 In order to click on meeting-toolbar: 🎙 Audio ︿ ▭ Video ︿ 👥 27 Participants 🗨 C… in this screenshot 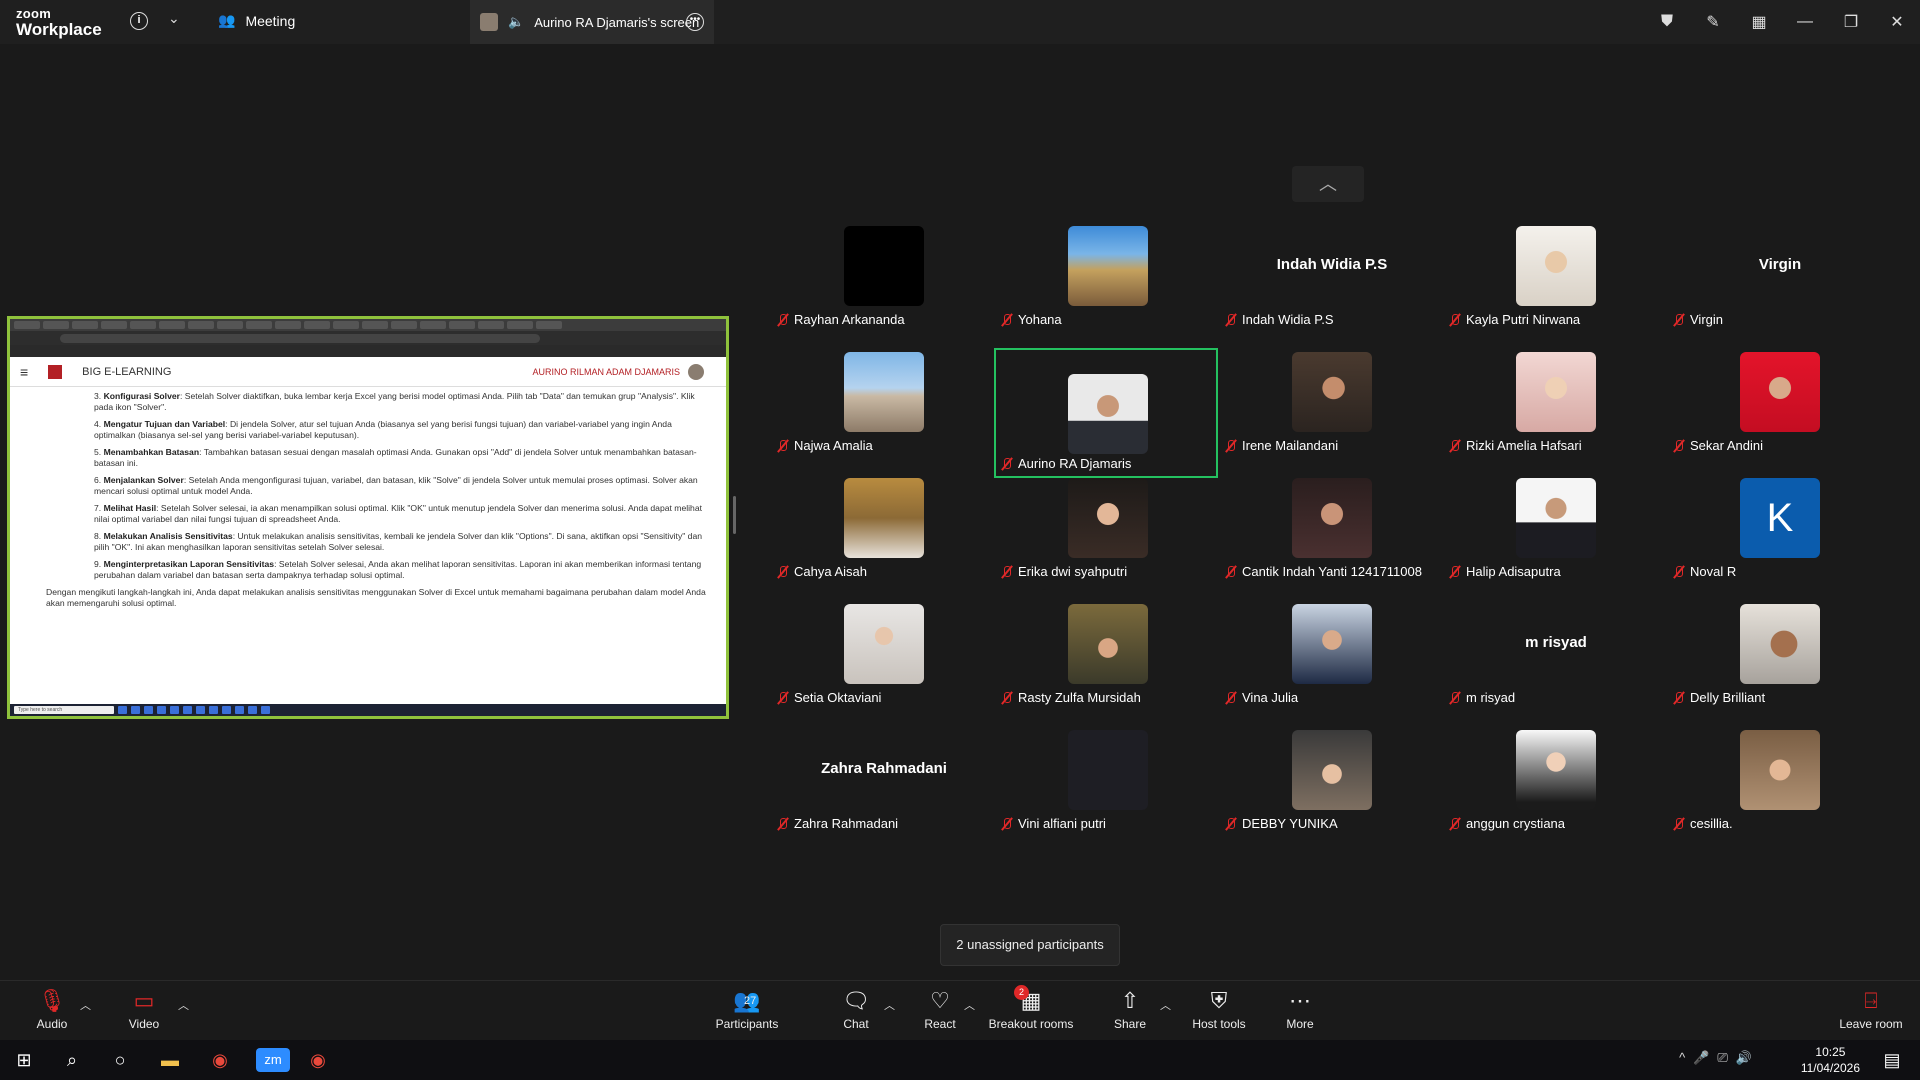, I will do `click(960, 1010)`.